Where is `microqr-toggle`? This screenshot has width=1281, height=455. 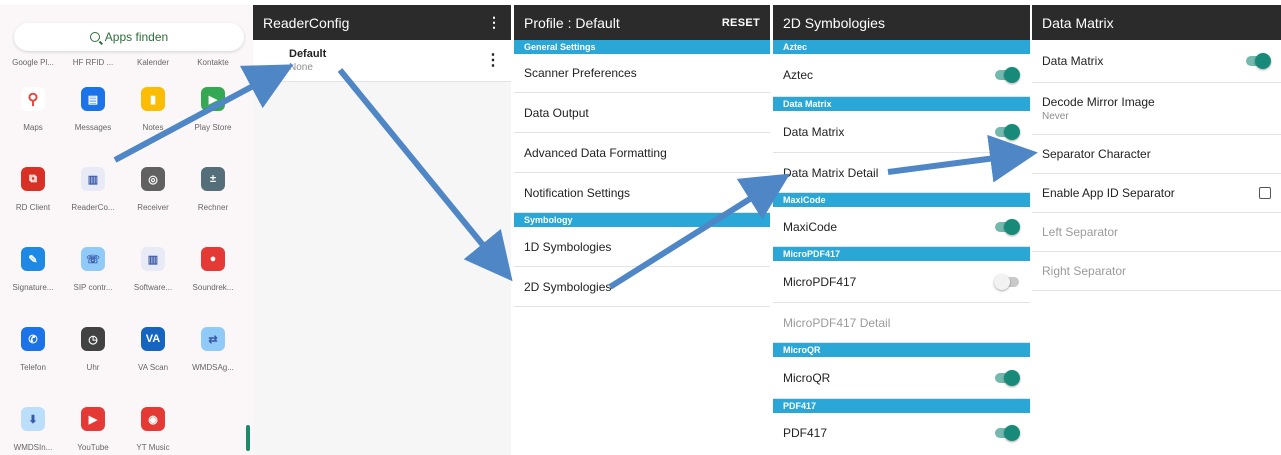
microqr-toggle is located at coordinates (1007, 377).